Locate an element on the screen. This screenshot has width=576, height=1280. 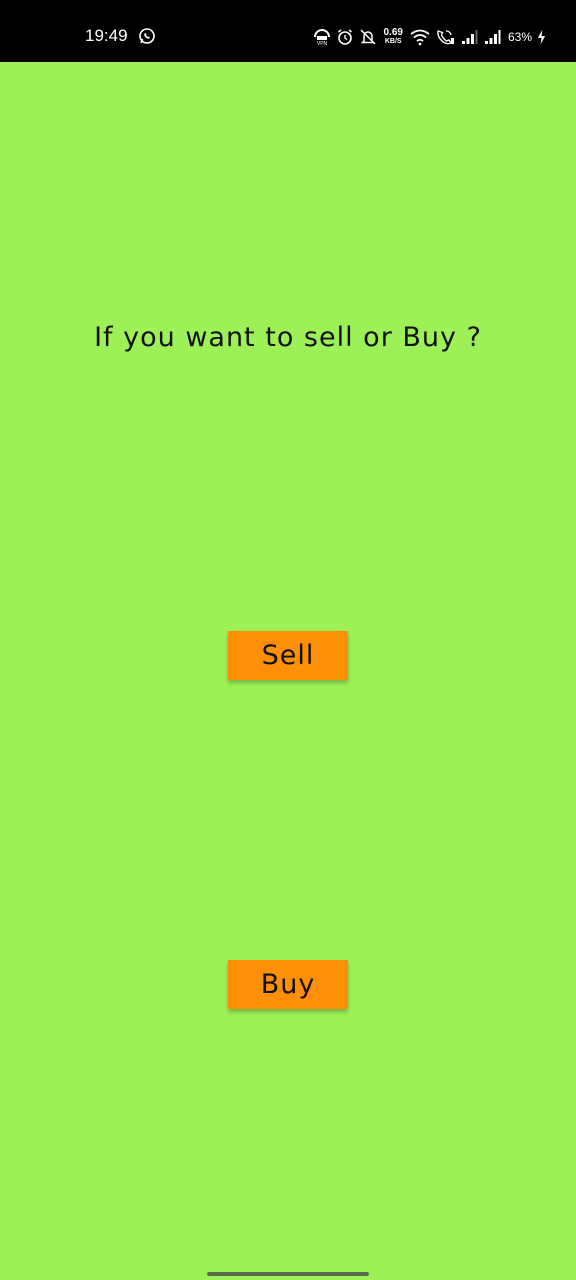
status-bar: 19:49 VPN 0.69 KB/S 63% is located at coordinates (288, 31).